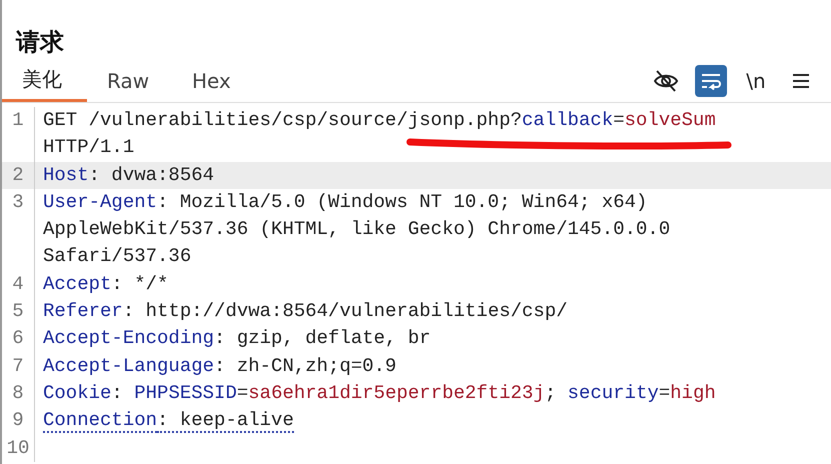 The height and width of the screenshot is (464, 831). What do you see at coordinates (18, 312) in the screenshot?
I see `line-number: 5` at bounding box center [18, 312].